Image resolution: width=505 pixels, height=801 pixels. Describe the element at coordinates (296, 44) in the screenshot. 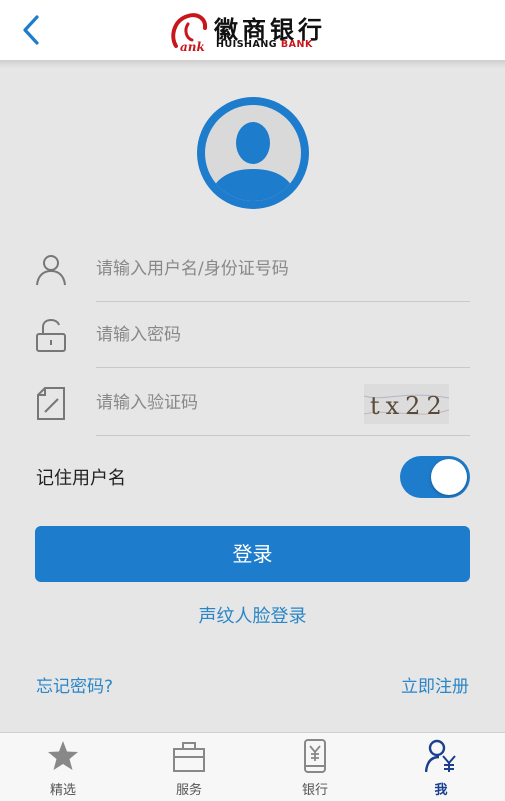

I see `bank-name-en-red: BANK` at that location.